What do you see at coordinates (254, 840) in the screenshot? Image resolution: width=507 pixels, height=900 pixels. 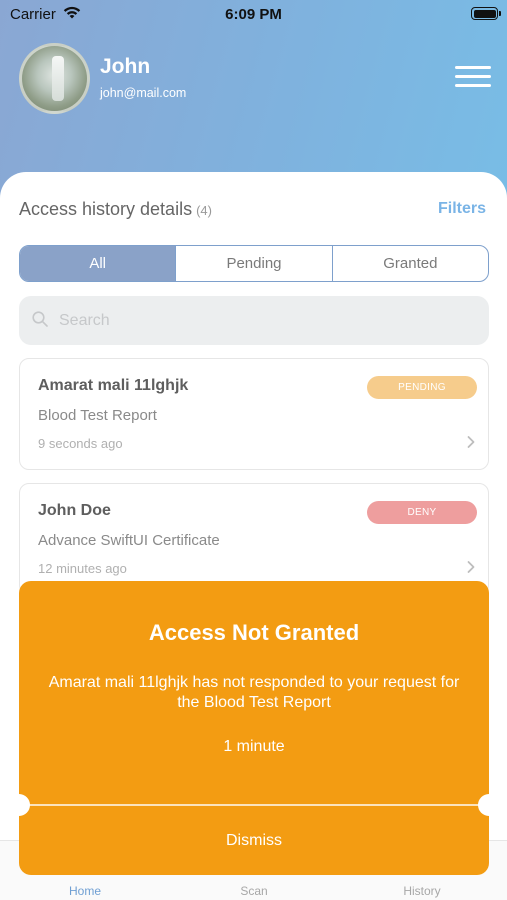 I see `dismiss-button: Dismiss` at bounding box center [254, 840].